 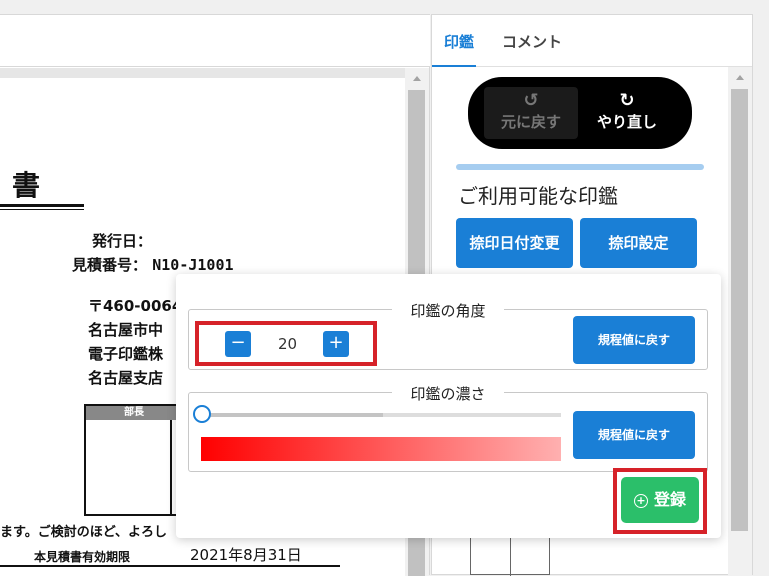 I want to click on available-stamps-title: ご利用可能な印鑑, so click(x=538, y=196).